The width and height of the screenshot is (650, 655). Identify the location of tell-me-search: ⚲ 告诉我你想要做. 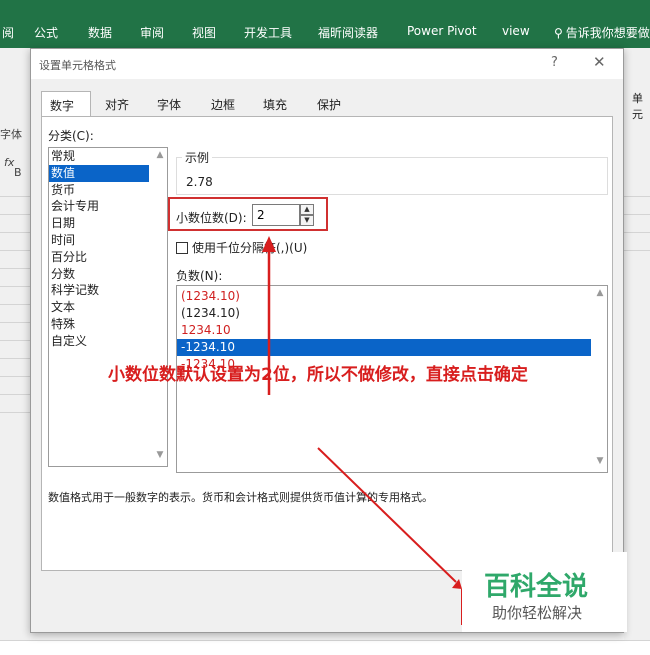
(602, 32).